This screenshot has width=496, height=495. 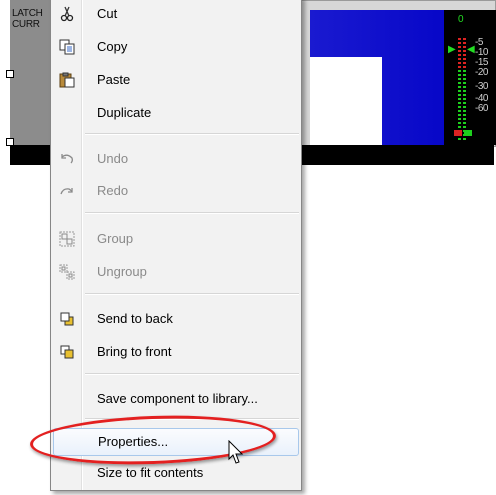 What do you see at coordinates (67, 191) in the screenshot?
I see `redo-icon` at bounding box center [67, 191].